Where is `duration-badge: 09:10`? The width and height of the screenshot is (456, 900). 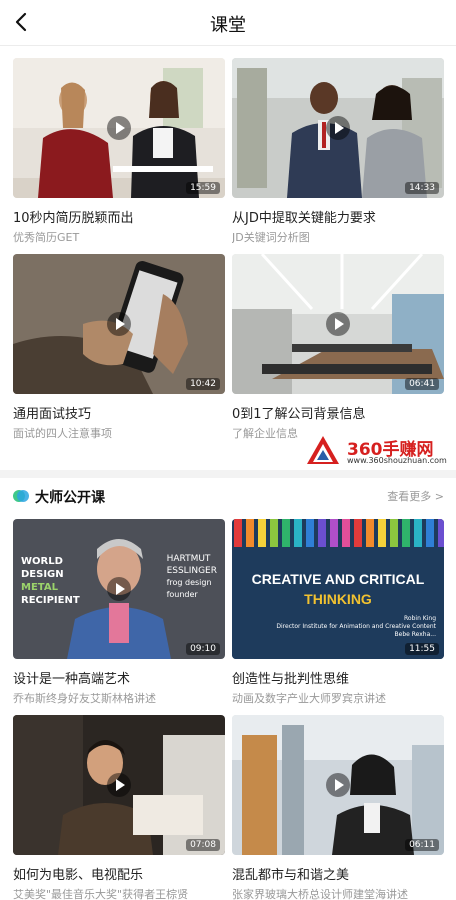 duration-badge: 09:10 is located at coordinates (203, 649).